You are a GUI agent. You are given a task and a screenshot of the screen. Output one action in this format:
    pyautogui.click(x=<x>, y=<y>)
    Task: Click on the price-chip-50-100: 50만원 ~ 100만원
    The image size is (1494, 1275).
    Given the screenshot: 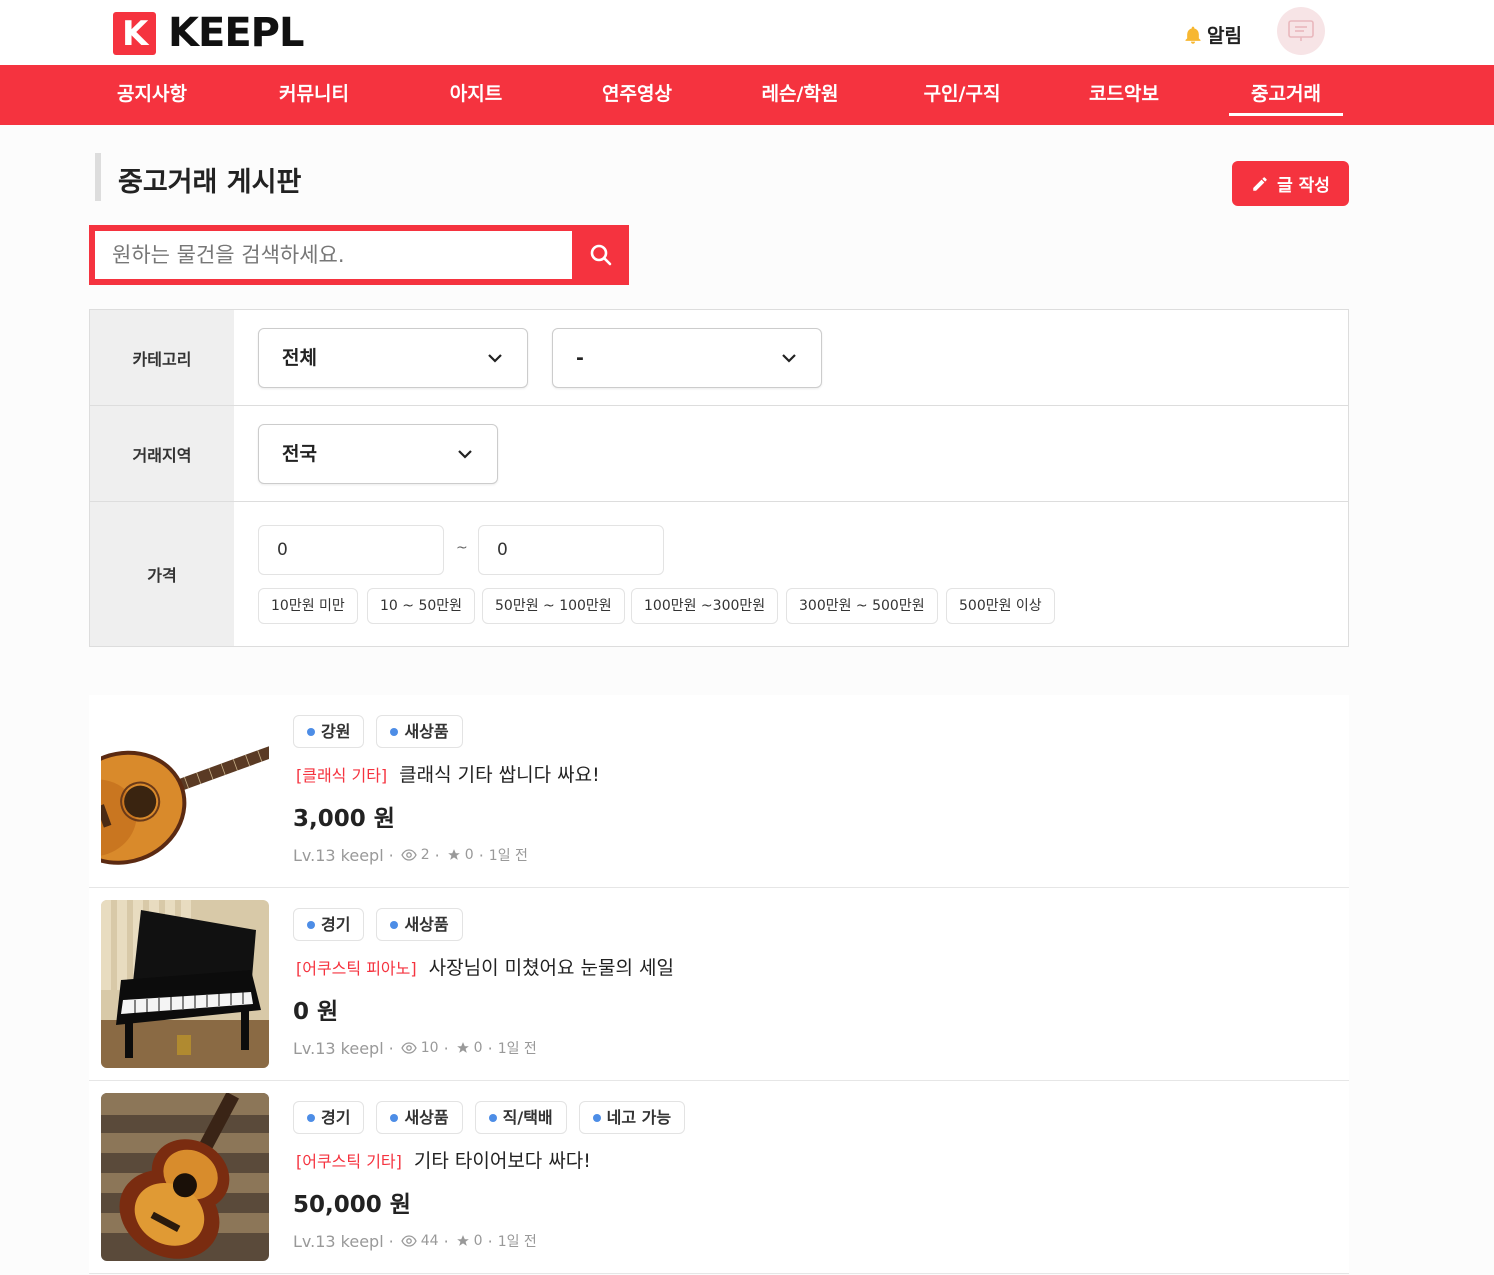 What is the action you would take?
    pyautogui.click(x=553, y=606)
    